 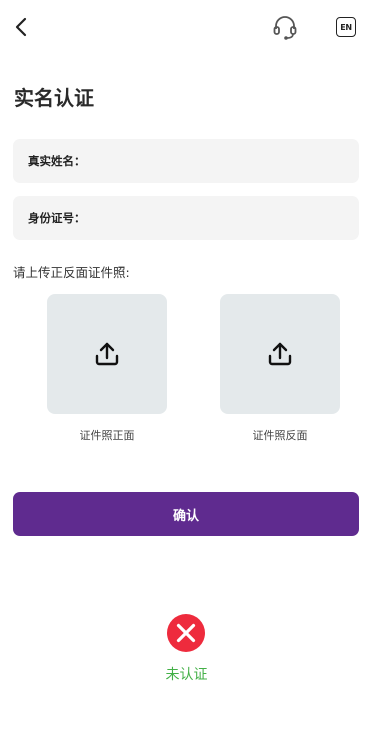 I want to click on error-x-icon, so click(x=186, y=633).